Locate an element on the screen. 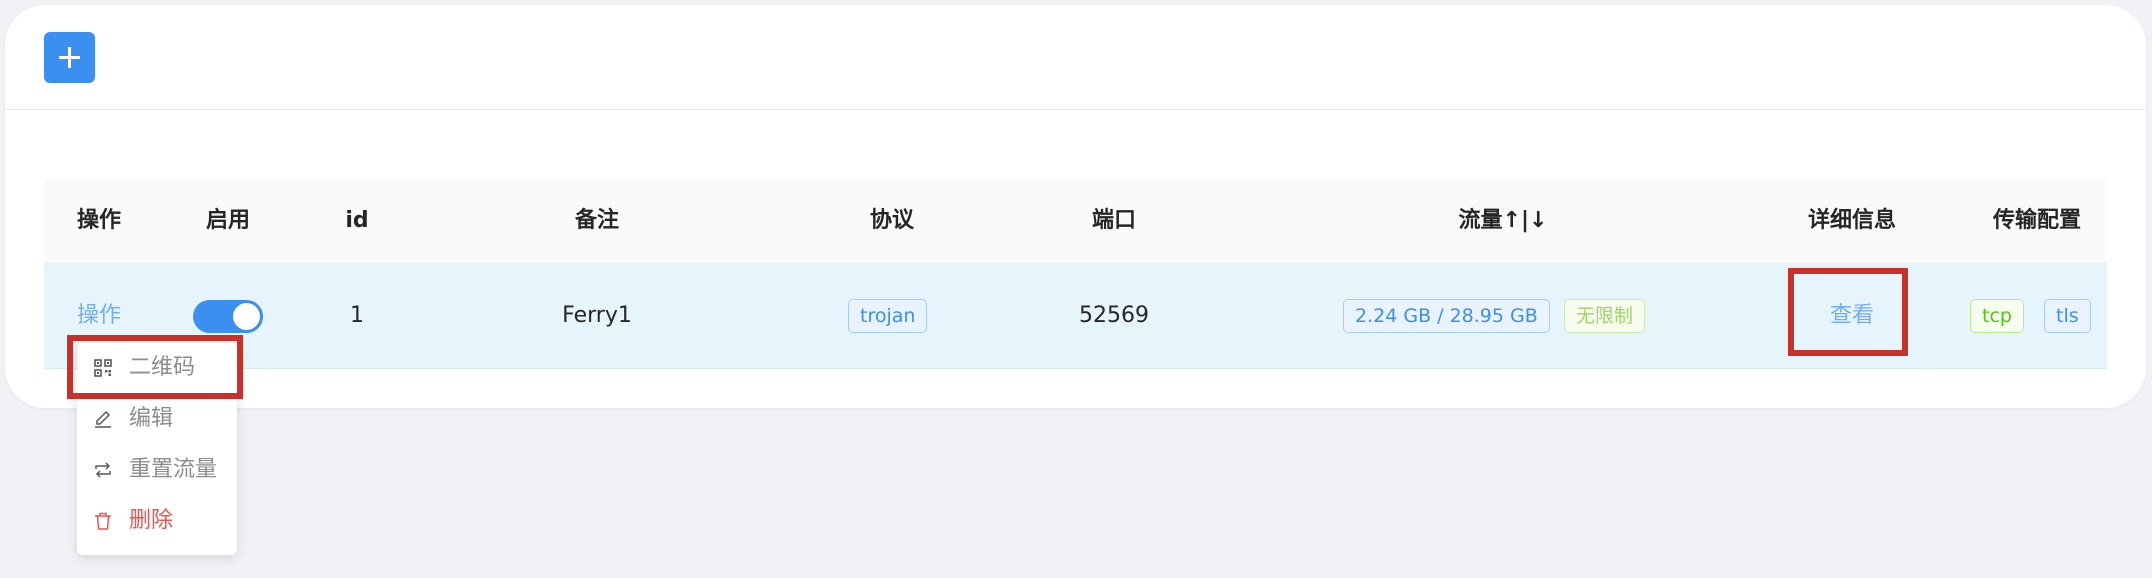 This screenshot has width=2152, height=578. delete-icon is located at coordinates (103, 521).